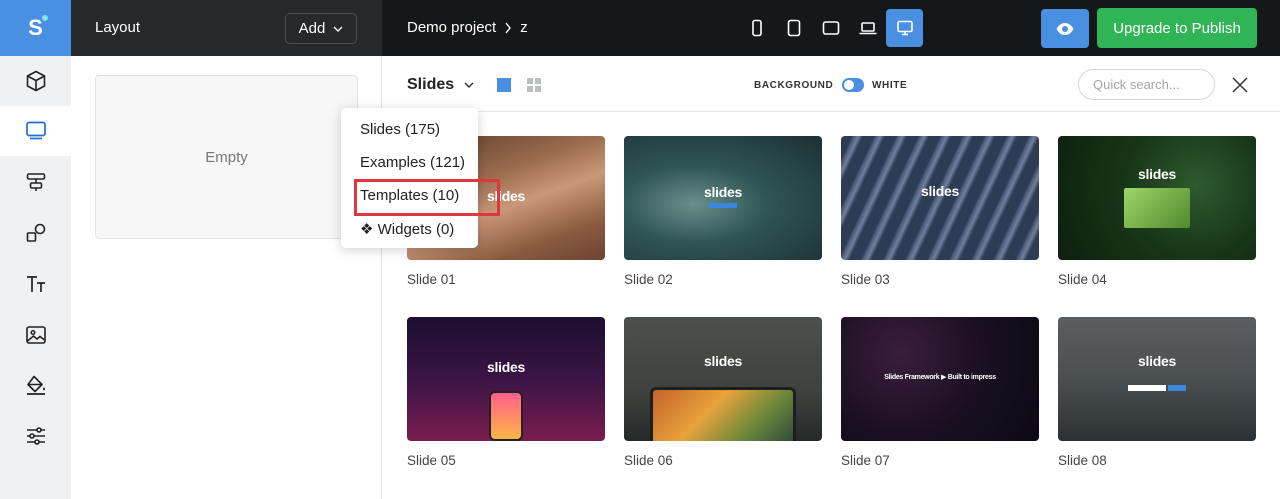 The width and height of the screenshot is (1280, 499). I want to click on text-icon, so click(35, 284).